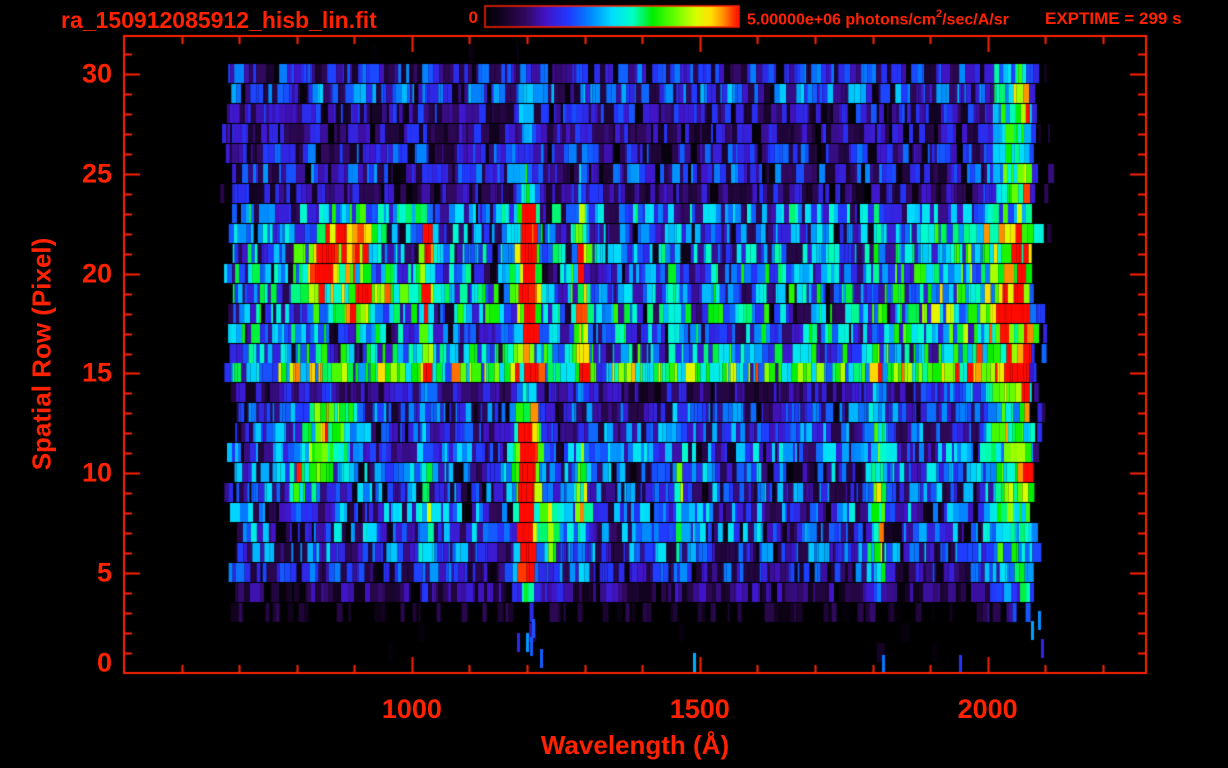 The image size is (1228, 768). What do you see at coordinates (96, 273) in the screenshot?
I see `y-tick-label: 20` at bounding box center [96, 273].